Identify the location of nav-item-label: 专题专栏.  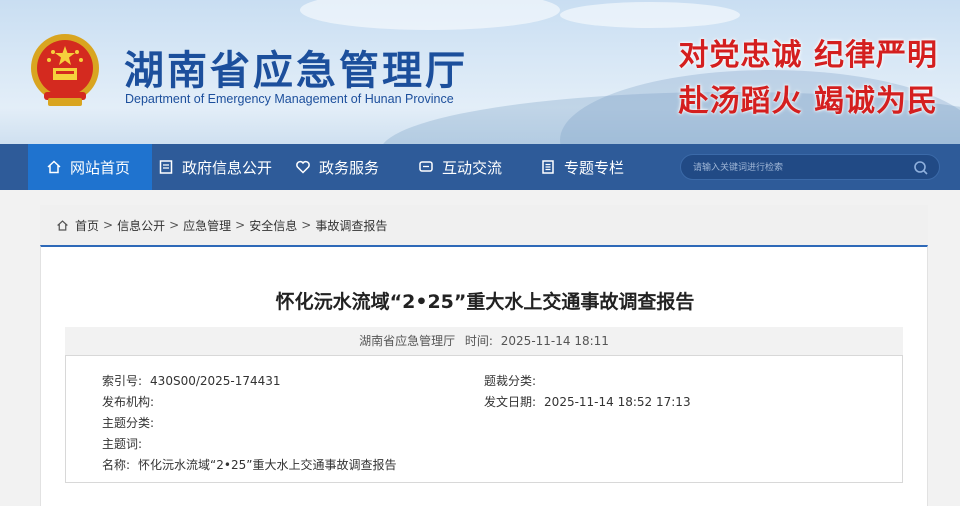
(594, 167).